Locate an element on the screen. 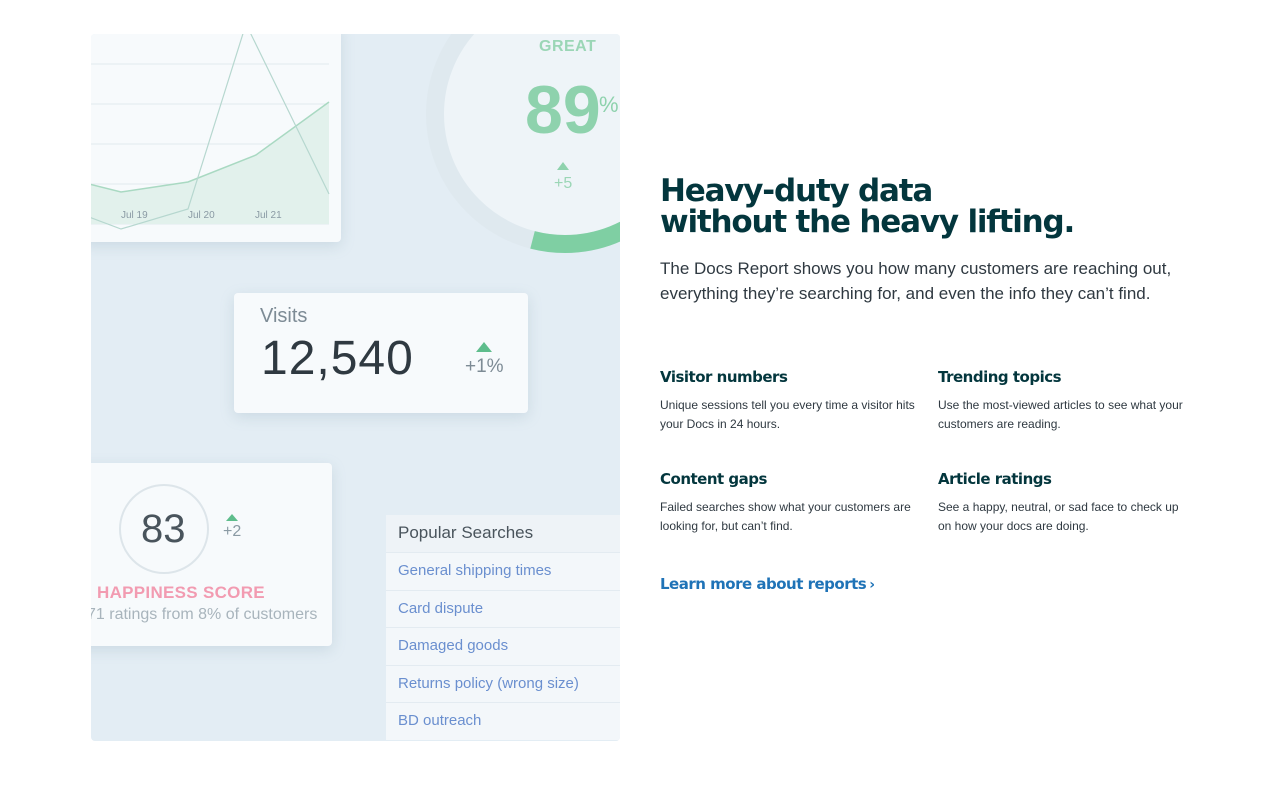 The height and width of the screenshot is (793, 1280). chart-tick-label: Jul 20 is located at coordinates (201, 215).